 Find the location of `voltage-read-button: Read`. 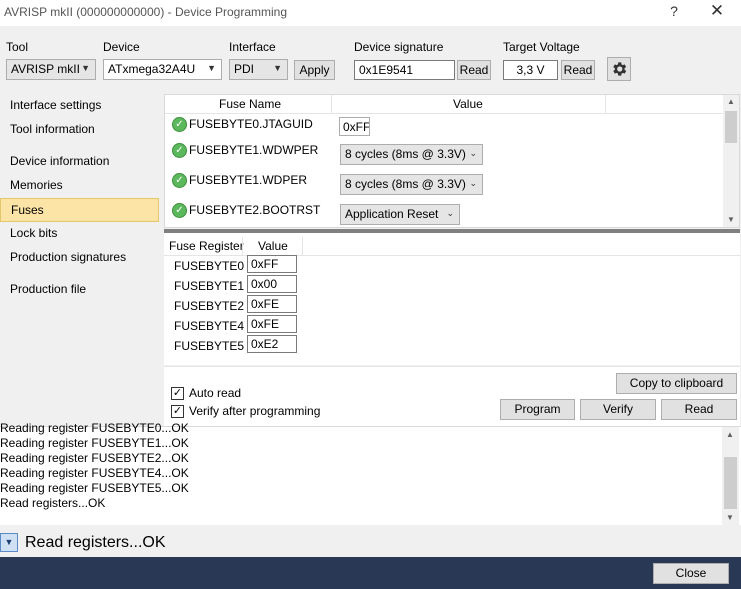

voltage-read-button: Read is located at coordinates (578, 70).